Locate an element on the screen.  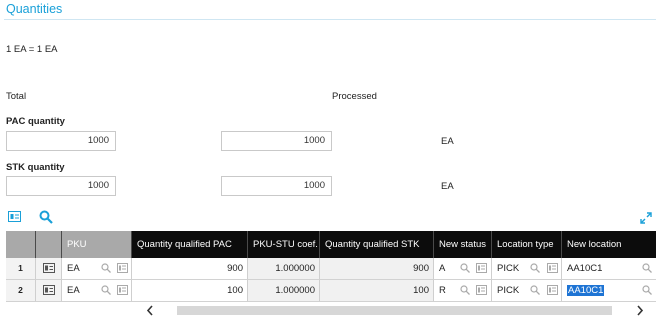
pac-unit: EA is located at coordinates (447, 141).